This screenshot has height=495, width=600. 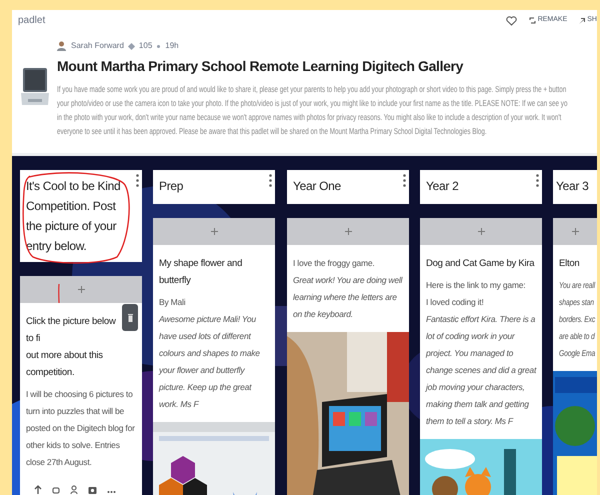 What do you see at coordinates (443, 186) in the screenshot?
I see `column-title: Year 2` at bounding box center [443, 186].